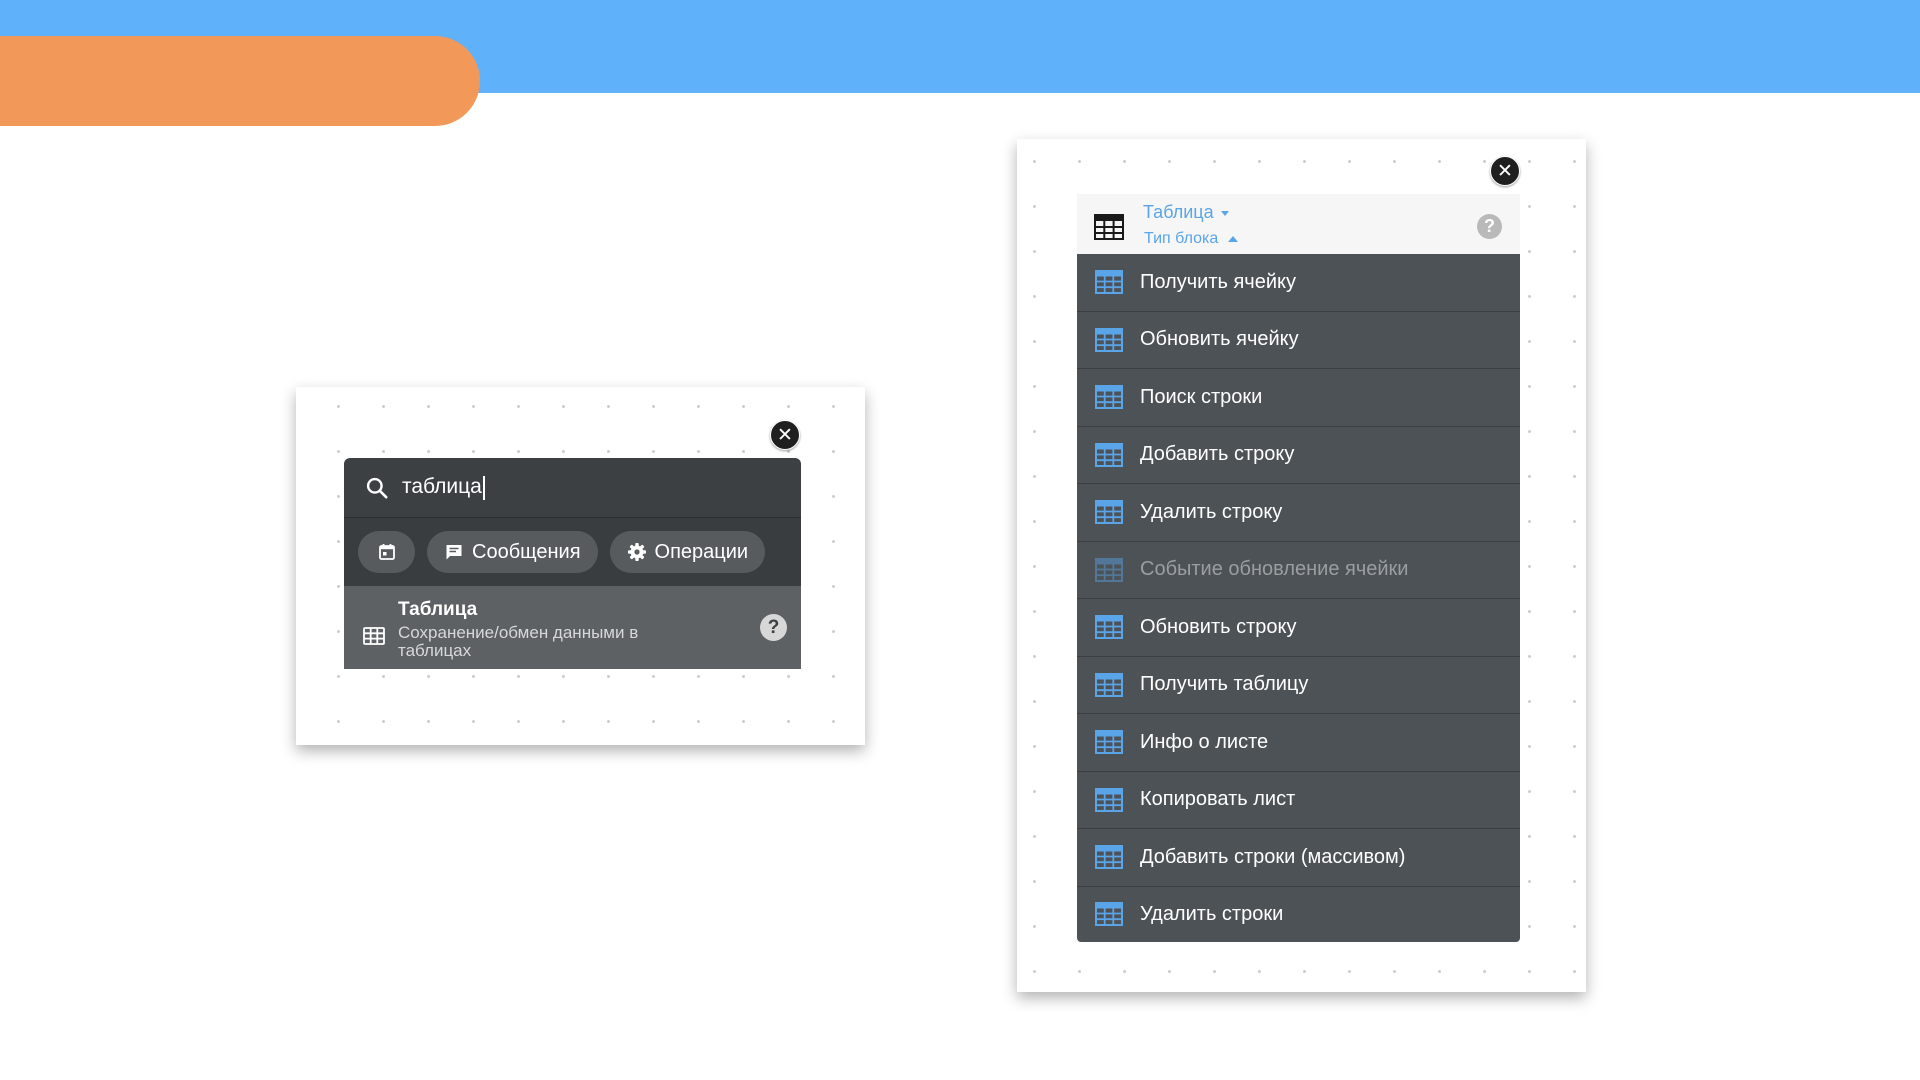 This screenshot has height=1080, width=1920. I want to click on chevron-up-icon, so click(1233, 238).